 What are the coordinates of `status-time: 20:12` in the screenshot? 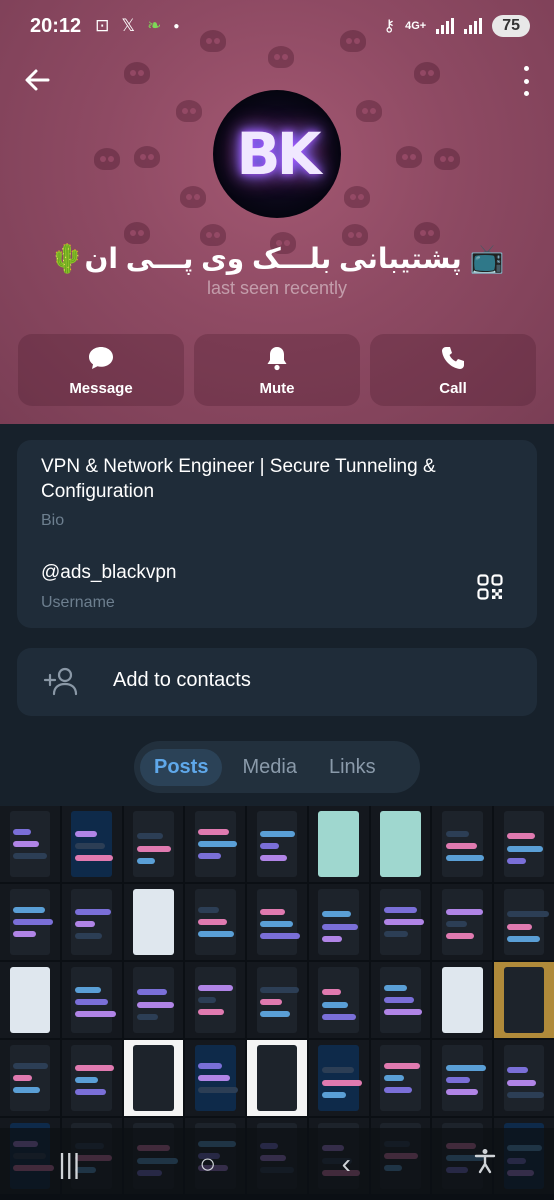 It's located at (56, 25).